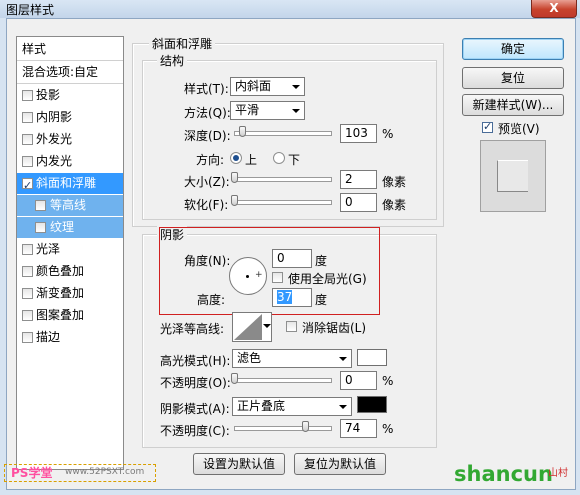 The image size is (580, 495). Describe the element at coordinates (70, 337) in the screenshot. I see `style-item-11: 描边` at that location.